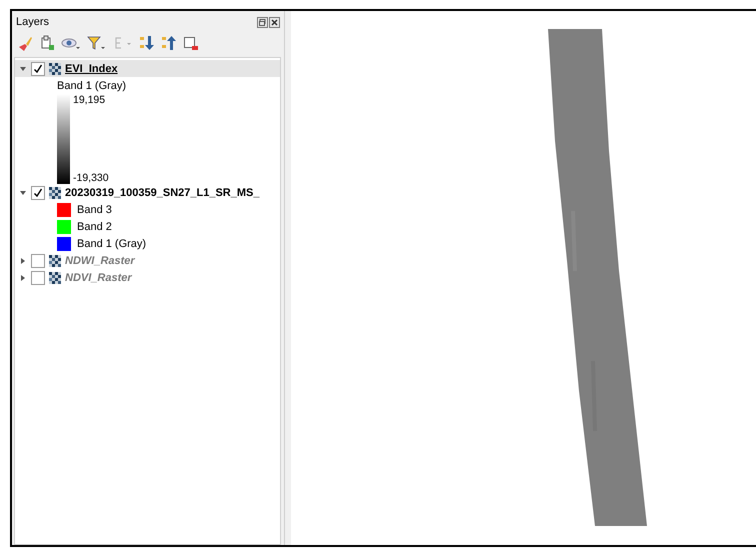 This screenshot has width=756, height=549. I want to click on add-group-icon, so click(47, 43).